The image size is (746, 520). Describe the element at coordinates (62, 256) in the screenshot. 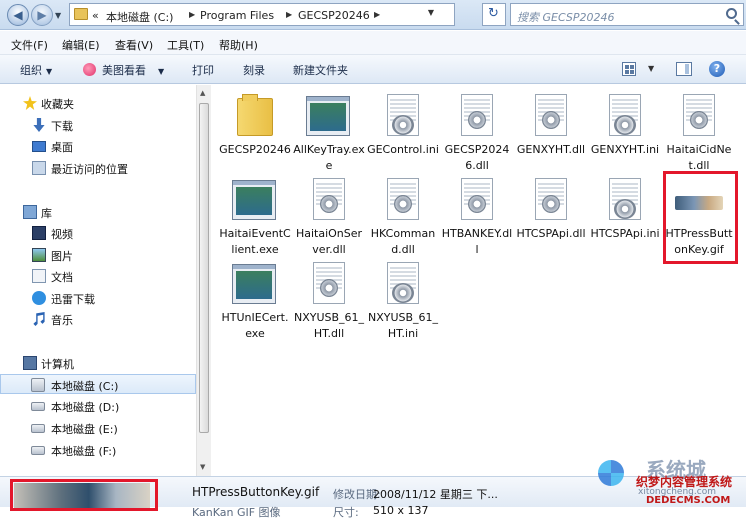

I see `nav-label: 图片` at that location.